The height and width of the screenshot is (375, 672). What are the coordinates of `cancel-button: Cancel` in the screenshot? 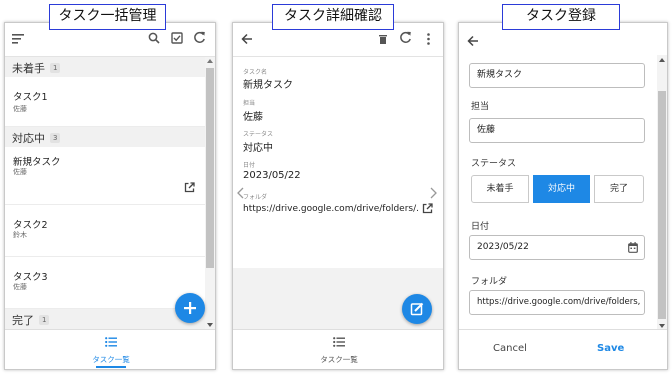 It's located at (510, 348).